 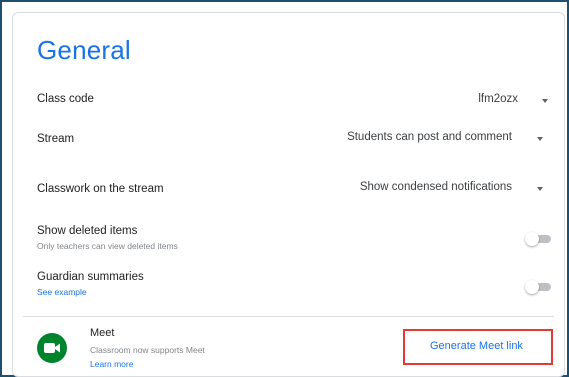 What do you see at coordinates (288, 287) in the screenshot?
I see `guardian-summaries-row: Guardian summaries See example` at bounding box center [288, 287].